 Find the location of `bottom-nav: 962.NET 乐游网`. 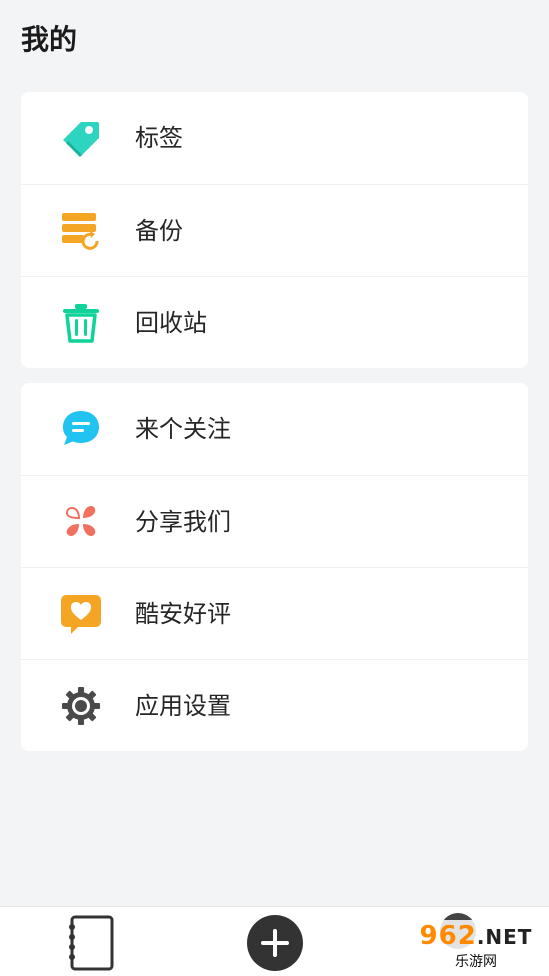

bottom-nav: 962.NET 乐游网 is located at coordinates (274, 941).